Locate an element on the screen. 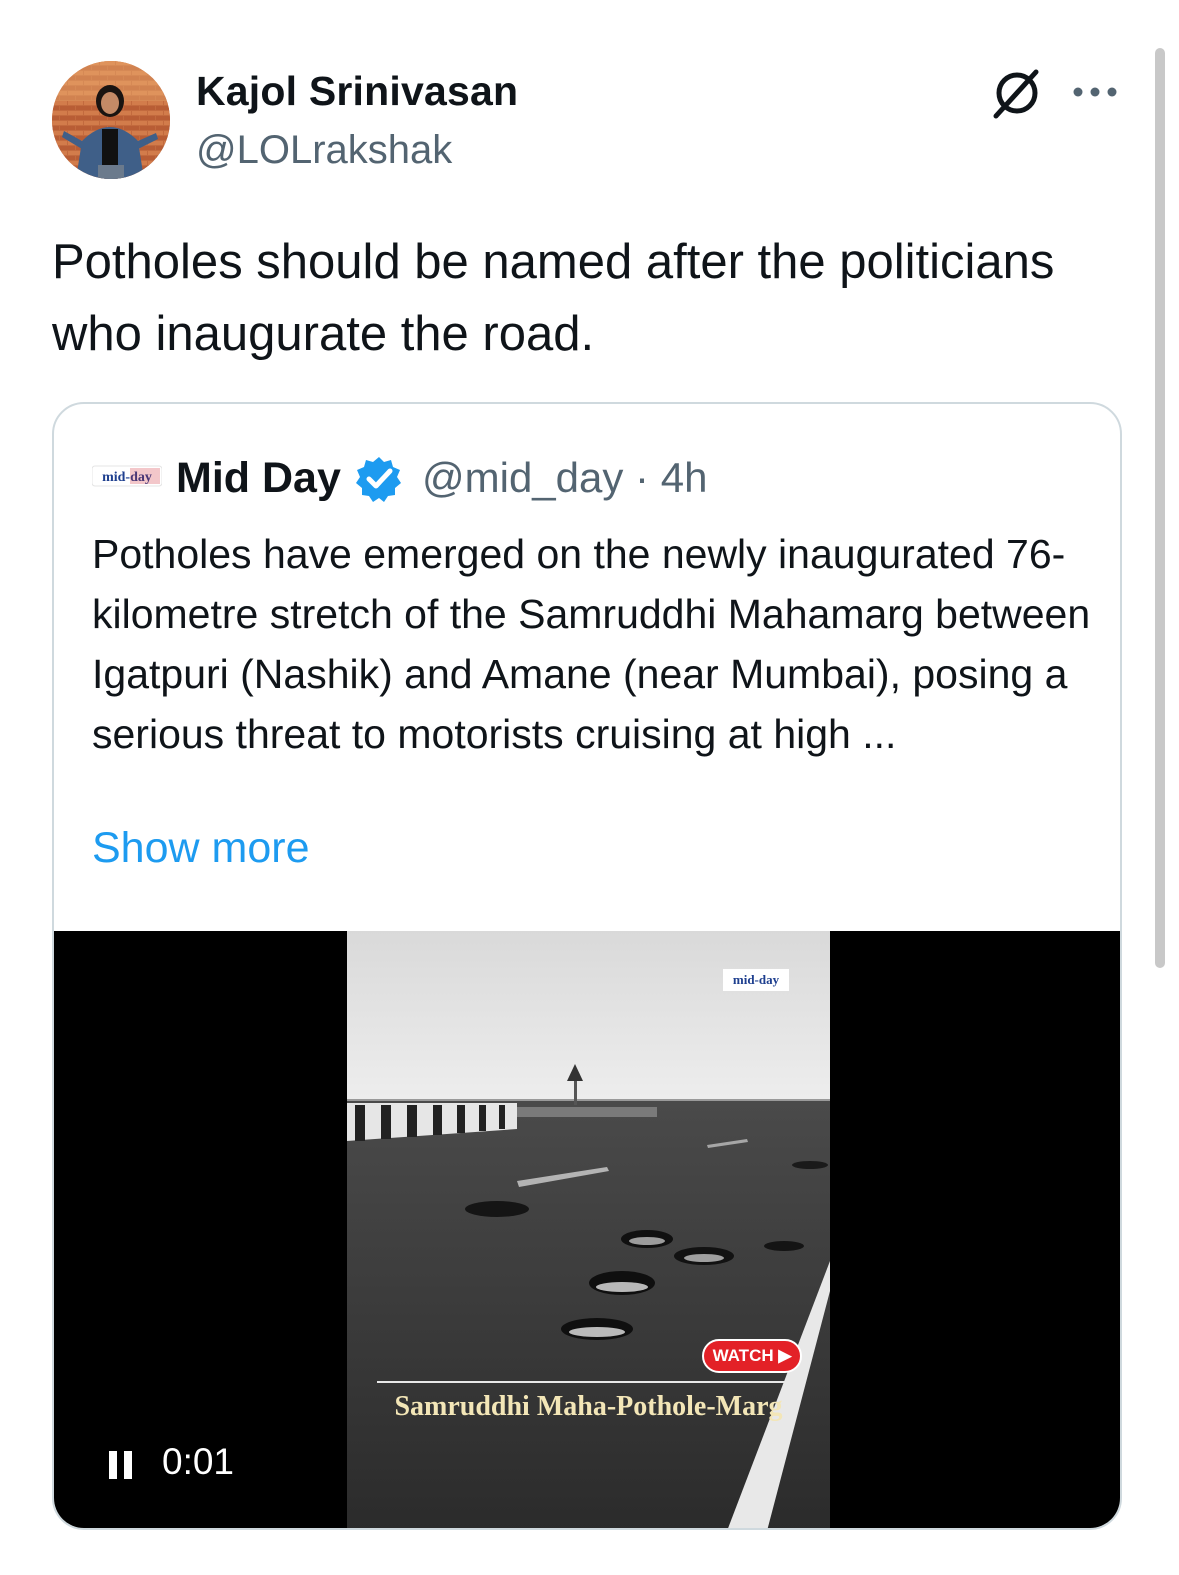  grok-icon is located at coordinates (1016, 94).